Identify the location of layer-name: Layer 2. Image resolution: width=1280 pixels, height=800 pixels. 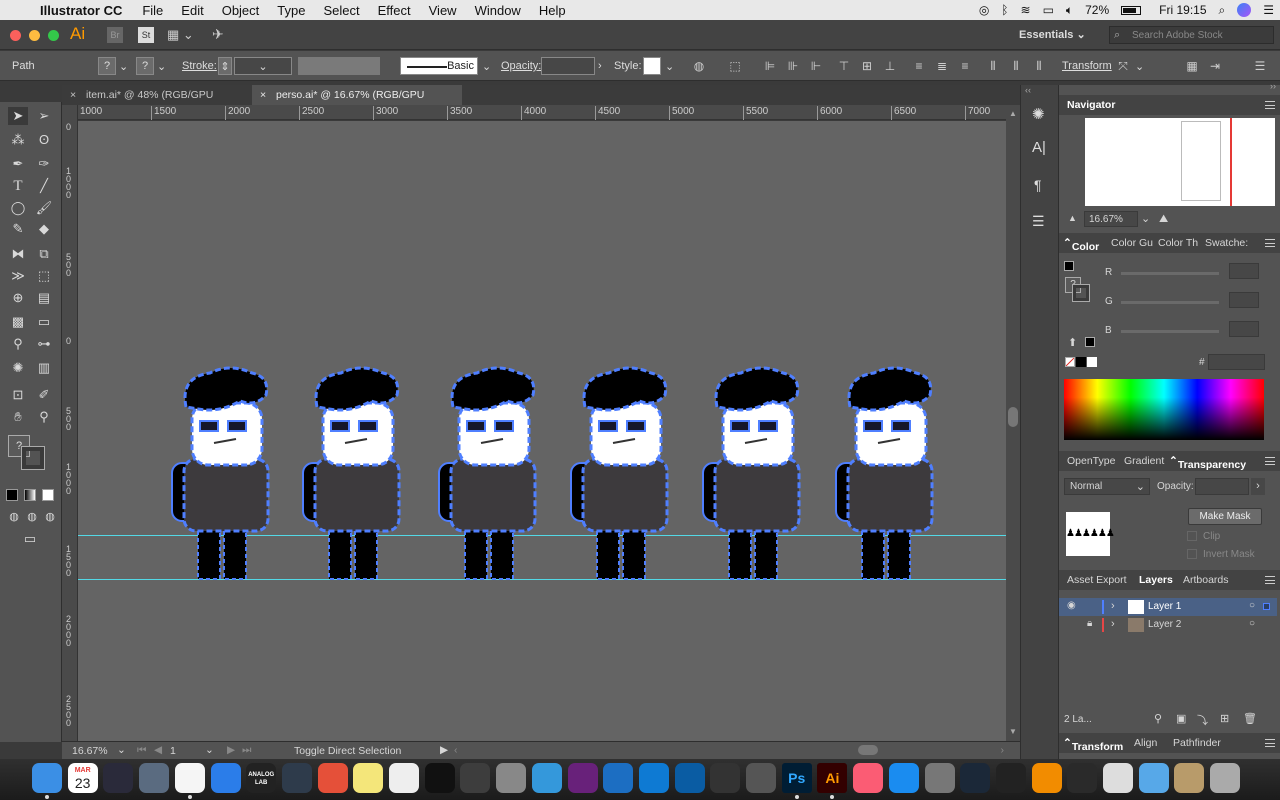
(1164, 624).